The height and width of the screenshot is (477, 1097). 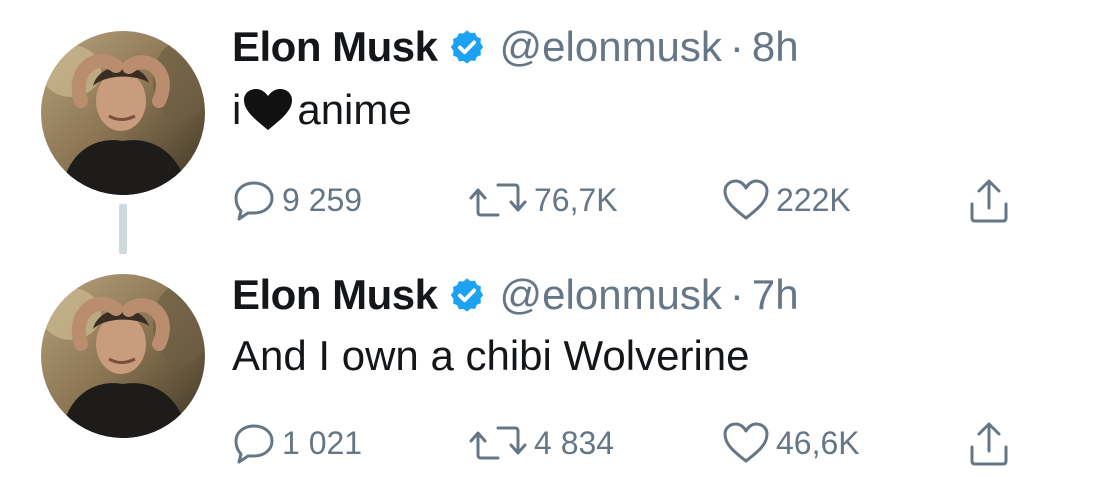 I want to click on tweet-timestamp: 8h, so click(x=775, y=47).